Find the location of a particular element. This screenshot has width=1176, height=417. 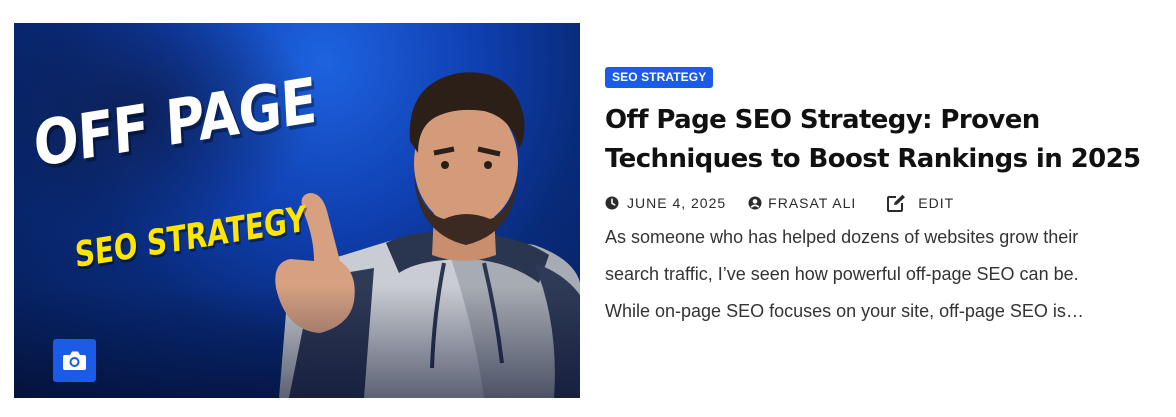

edit-link: EDIT is located at coordinates (920, 203).